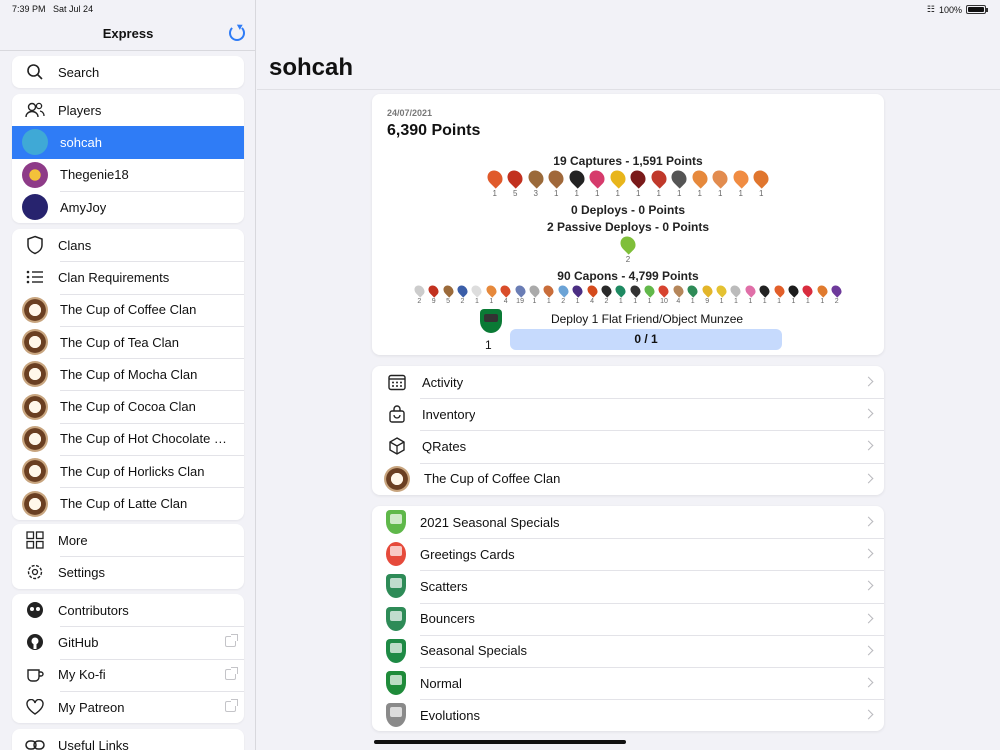 Image resolution: width=1000 pixels, height=750 pixels. I want to click on inventory-row: Inventory, so click(628, 414).